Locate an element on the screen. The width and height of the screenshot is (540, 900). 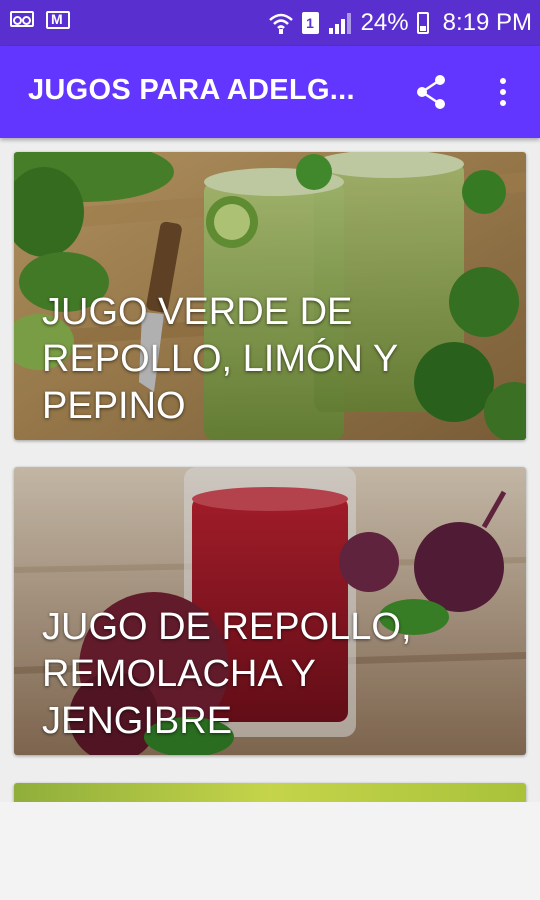
more-options-button is located at coordinates (503, 92).